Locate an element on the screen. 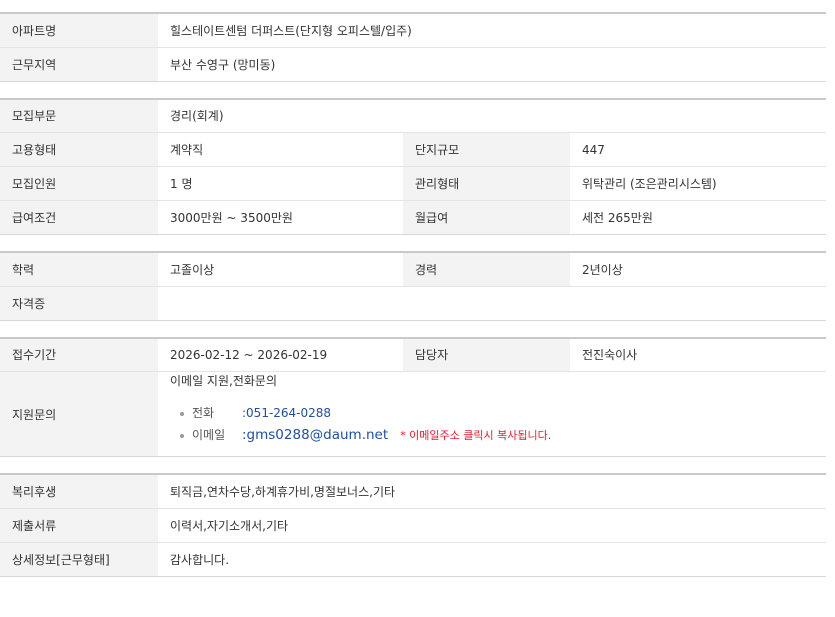 This screenshot has width=835, height=617. row-welfare: 복리후생 퇴직금,연차수당,하계휴가비,명절보너스,기타 is located at coordinates (413, 491).